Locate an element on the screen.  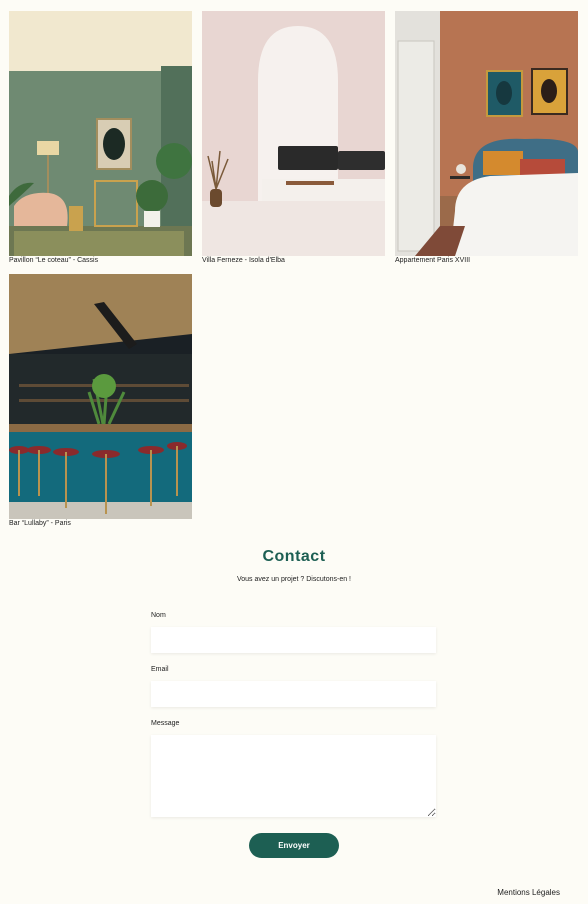
name-input is located at coordinates (293, 640).